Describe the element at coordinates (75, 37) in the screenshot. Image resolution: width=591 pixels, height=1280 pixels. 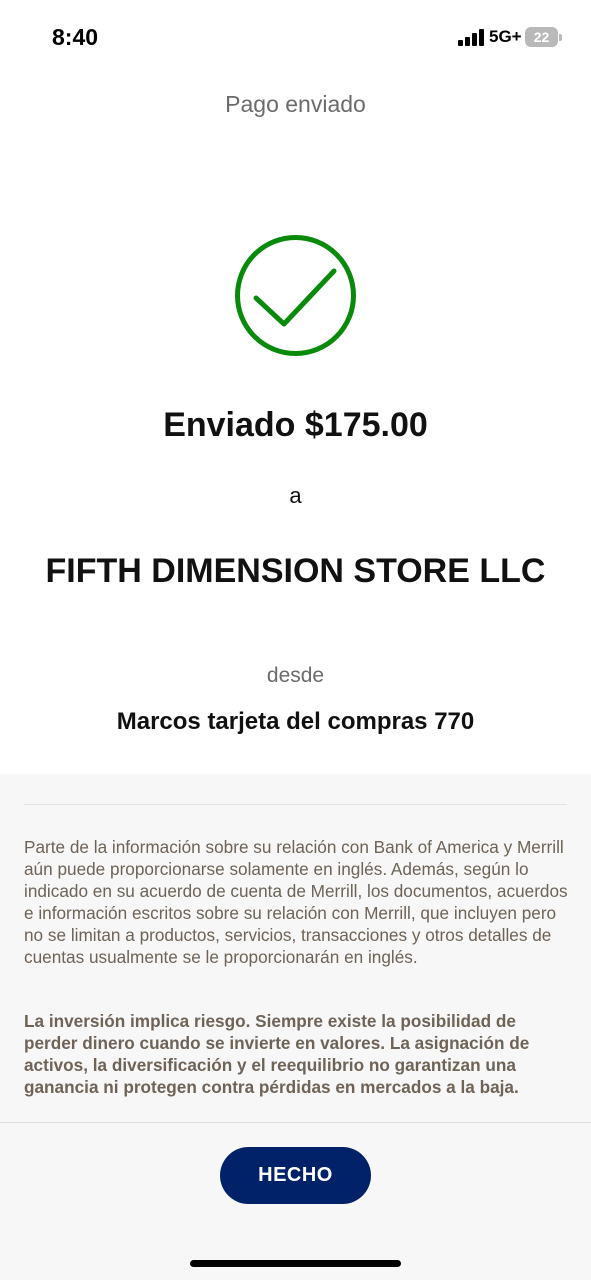
I see `status-time: 8:40` at that location.